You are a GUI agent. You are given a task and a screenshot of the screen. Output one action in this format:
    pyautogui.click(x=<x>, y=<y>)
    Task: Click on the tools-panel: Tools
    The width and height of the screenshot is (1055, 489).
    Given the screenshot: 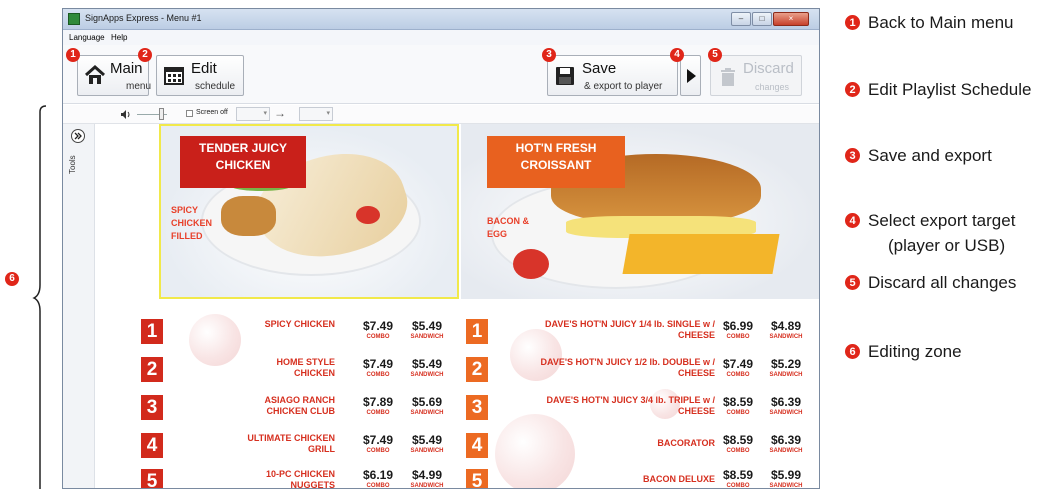 What is the action you would take?
    pyautogui.click(x=79, y=306)
    